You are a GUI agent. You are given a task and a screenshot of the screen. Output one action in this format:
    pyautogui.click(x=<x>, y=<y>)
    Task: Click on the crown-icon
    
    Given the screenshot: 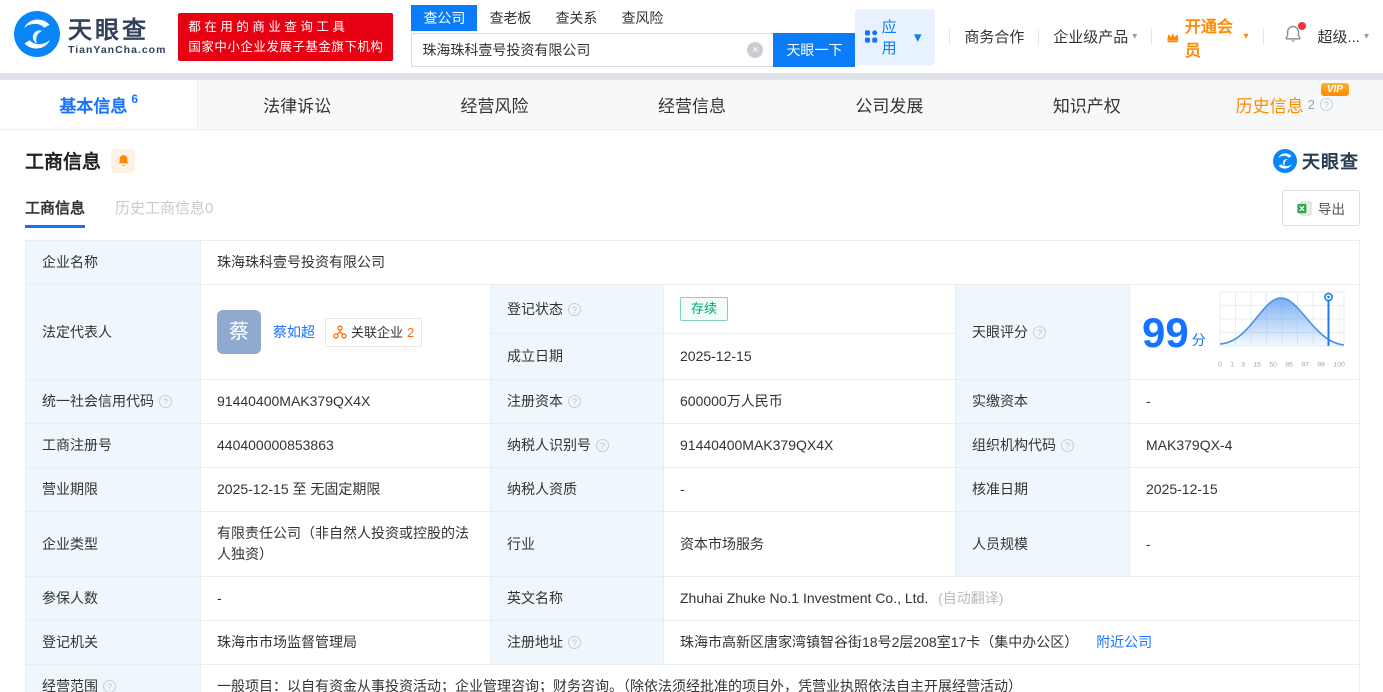 What is the action you would take?
    pyautogui.click(x=1173, y=37)
    